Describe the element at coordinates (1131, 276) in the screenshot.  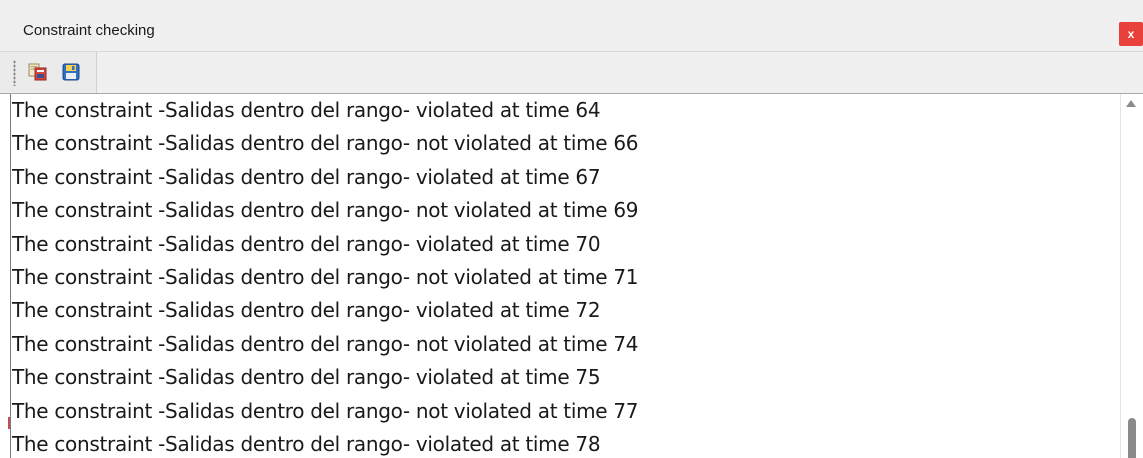
I see `vertical-scrollbar` at that location.